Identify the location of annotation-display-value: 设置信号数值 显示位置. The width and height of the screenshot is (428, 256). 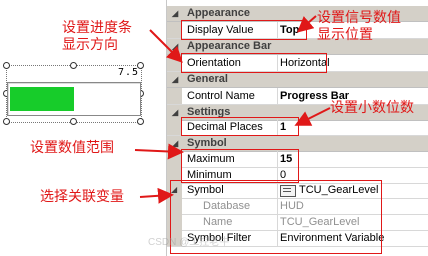
(359, 25).